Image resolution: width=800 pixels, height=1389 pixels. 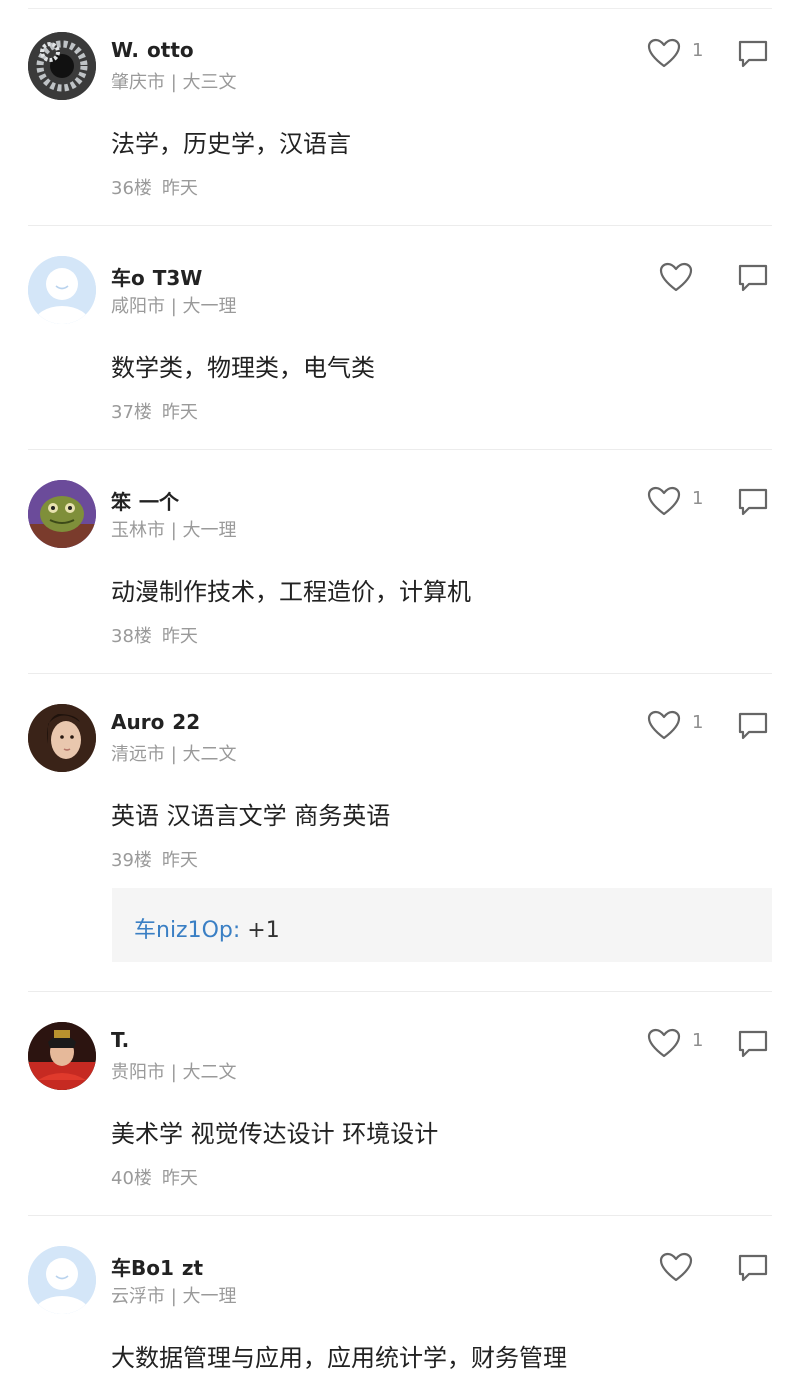 What do you see at coordinates (260, 930) in the screenshot?
I see `reply-text: +1` at bounding box center [260, 930].